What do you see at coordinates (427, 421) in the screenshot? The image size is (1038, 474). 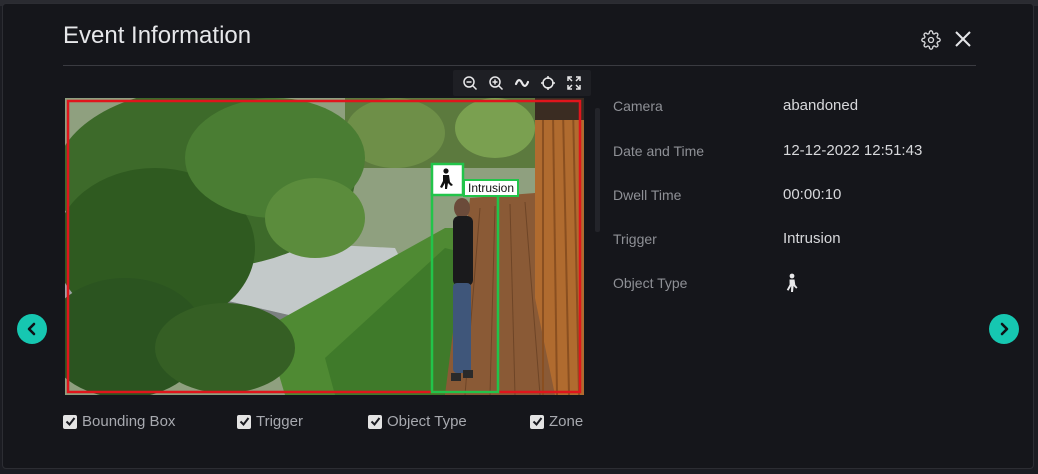 I see `object-type-label: Object Type` at bounding box center [427, 421].